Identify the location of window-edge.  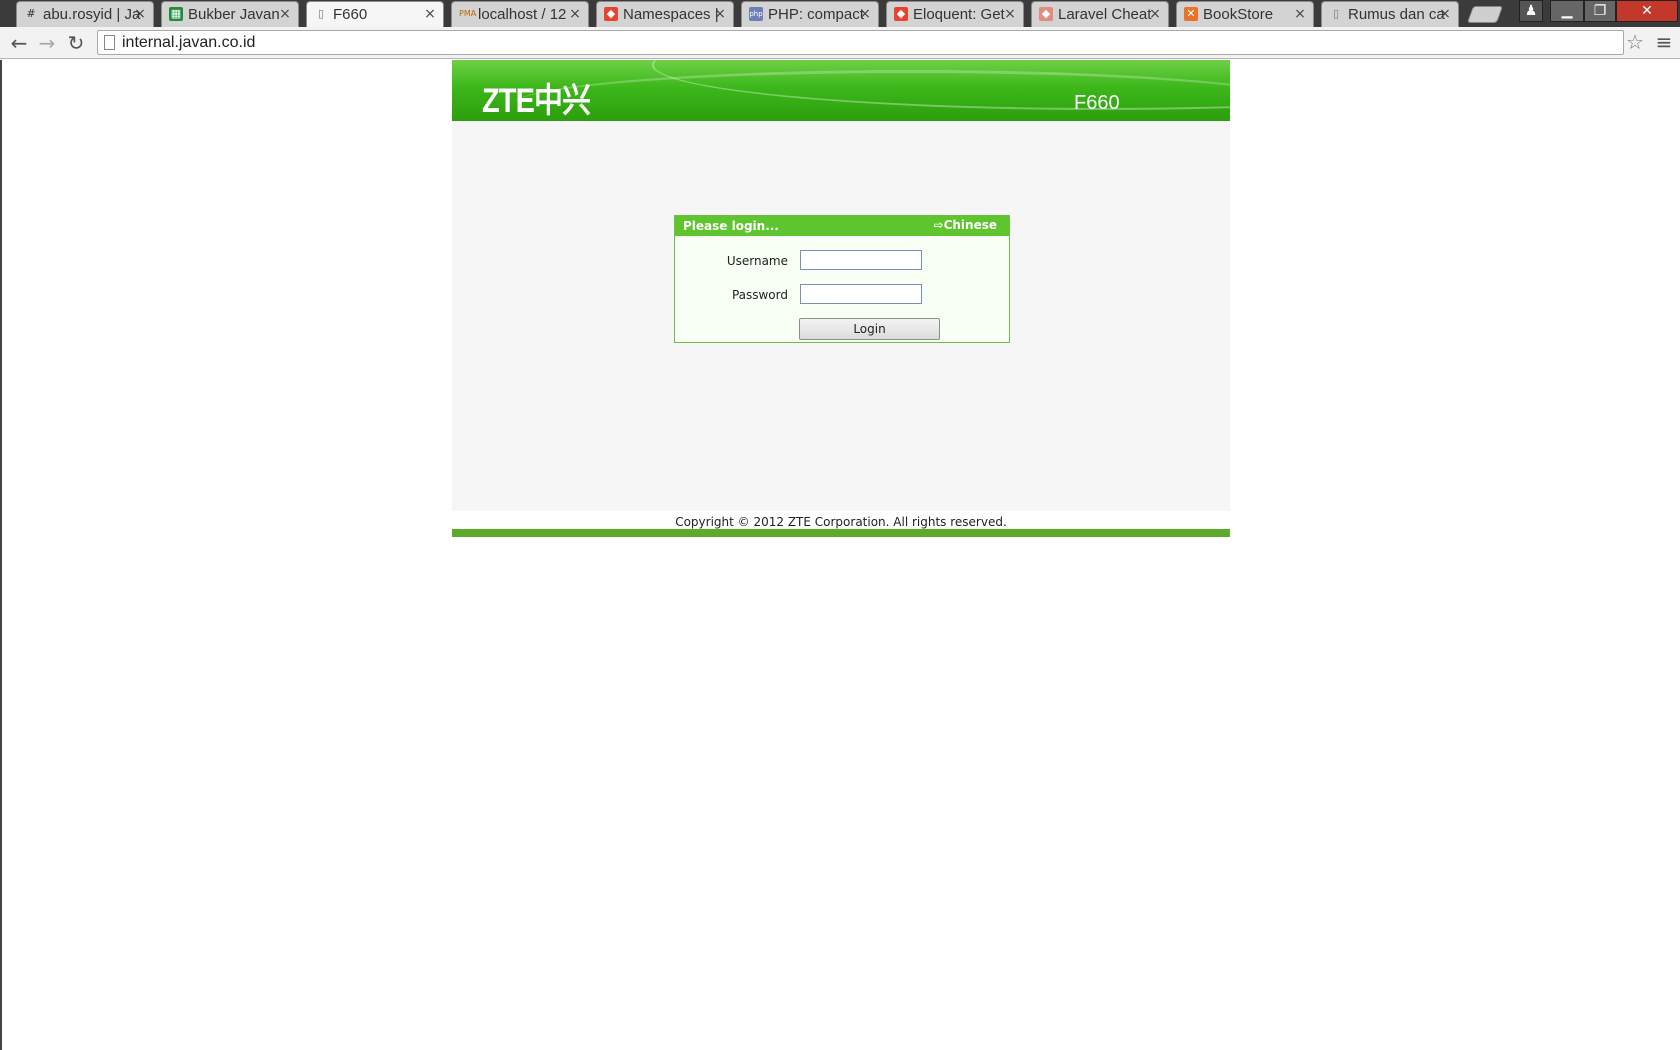
(1, 555).